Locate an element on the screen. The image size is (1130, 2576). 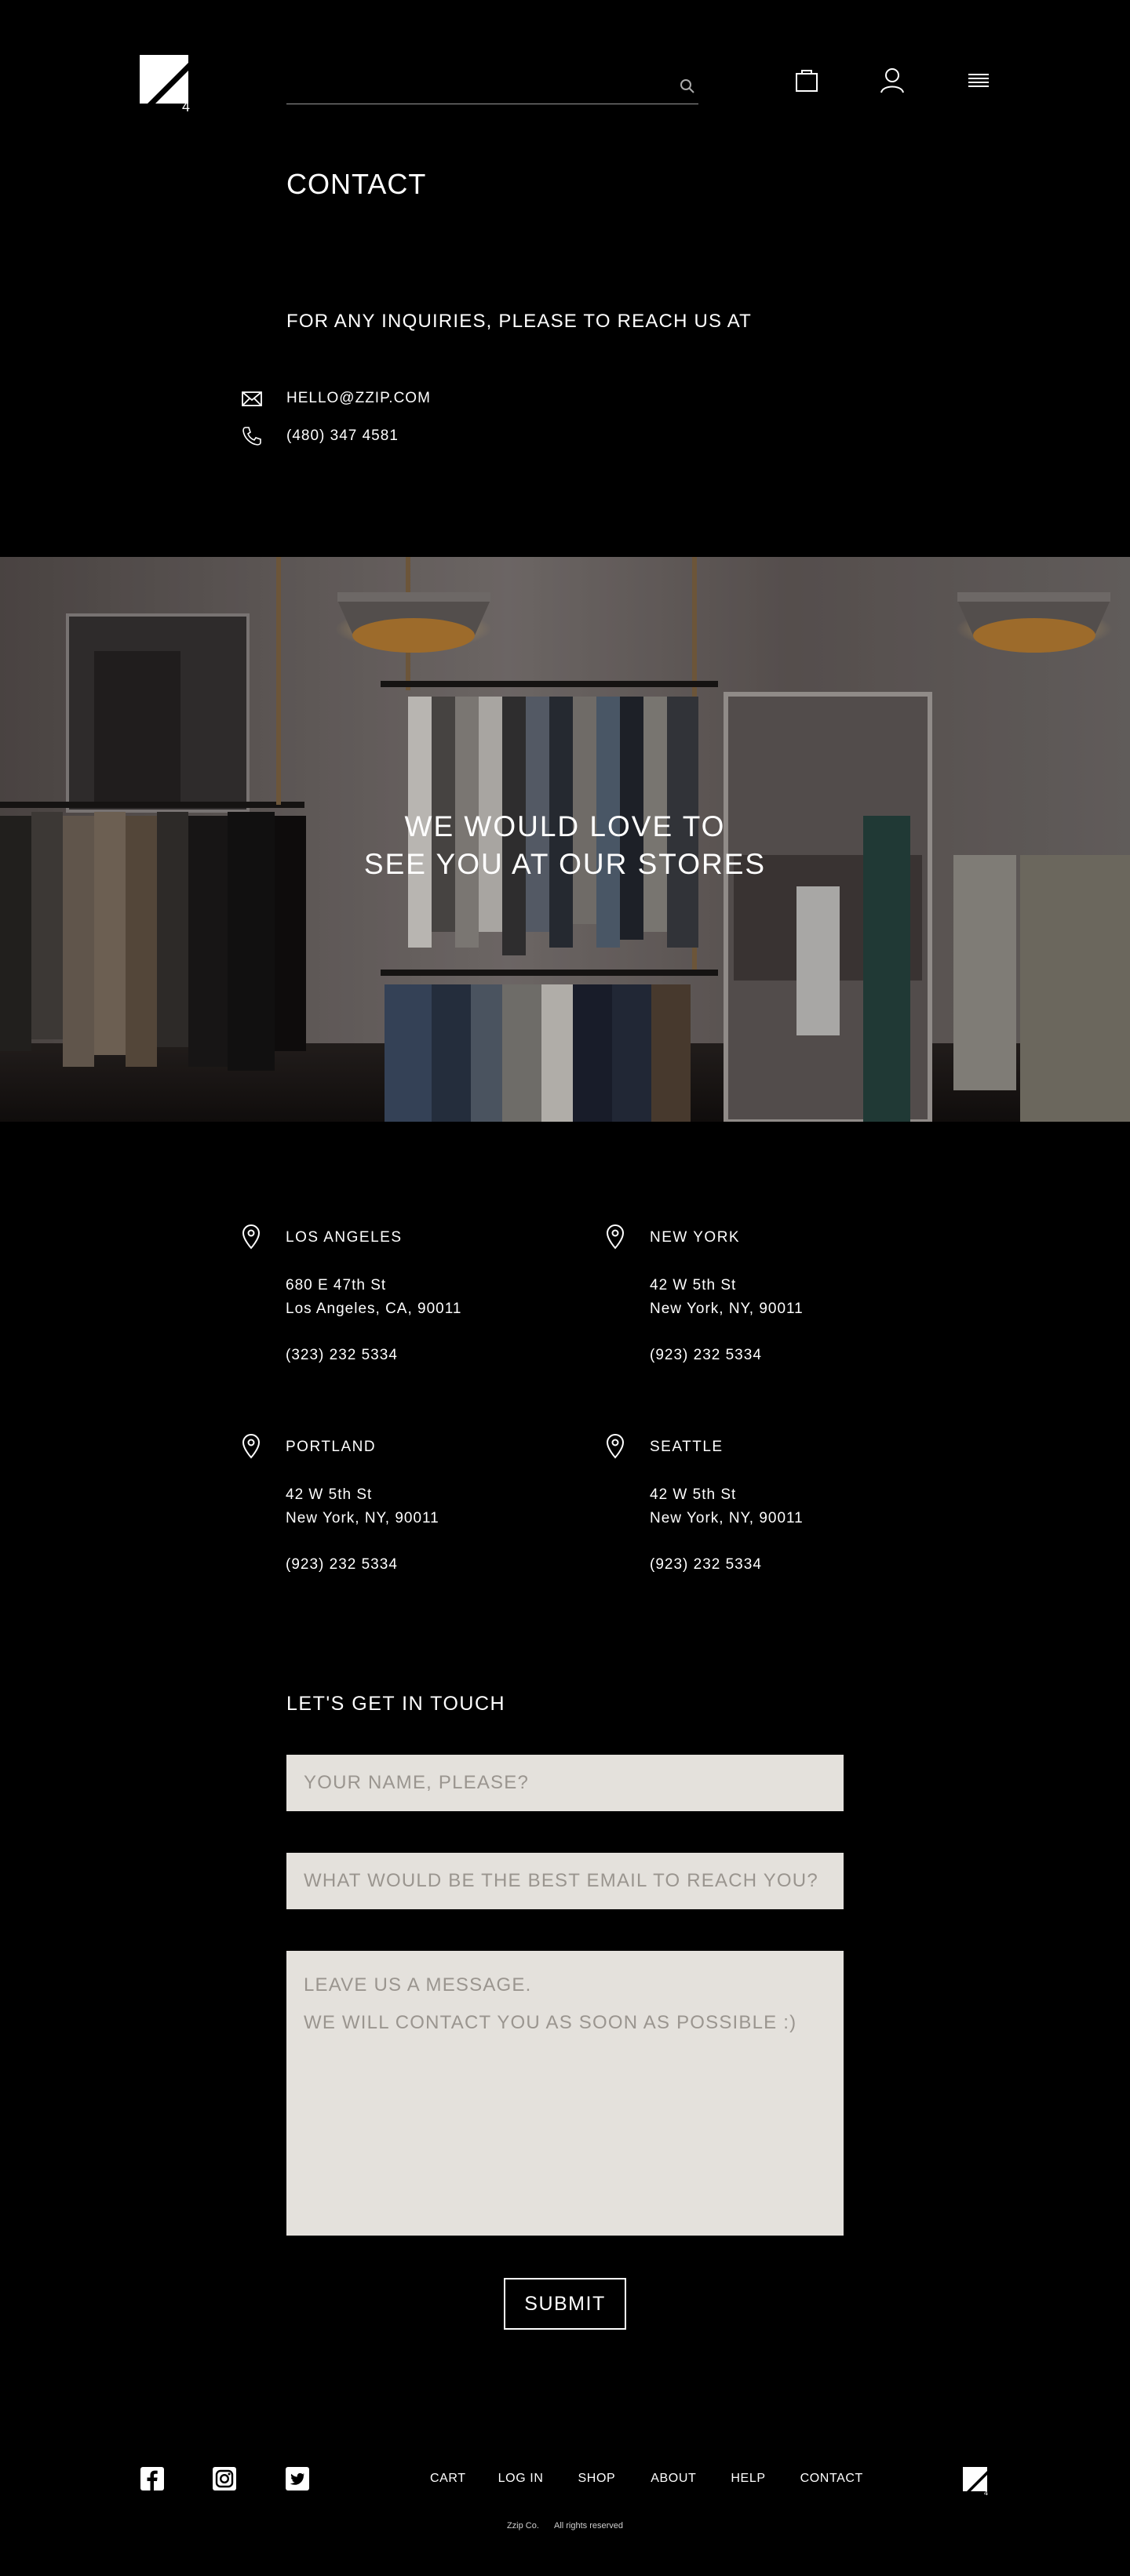
store-name: PORTLAND is located at coordinates (331, 1447).